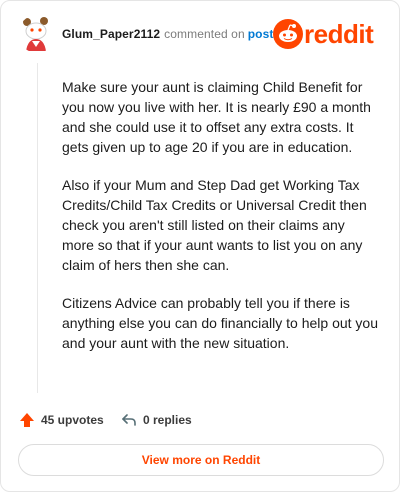  Describe the element at coordinates (339, 34) in the screenshot. I see `reddit-wordmark: reddit` at that location.